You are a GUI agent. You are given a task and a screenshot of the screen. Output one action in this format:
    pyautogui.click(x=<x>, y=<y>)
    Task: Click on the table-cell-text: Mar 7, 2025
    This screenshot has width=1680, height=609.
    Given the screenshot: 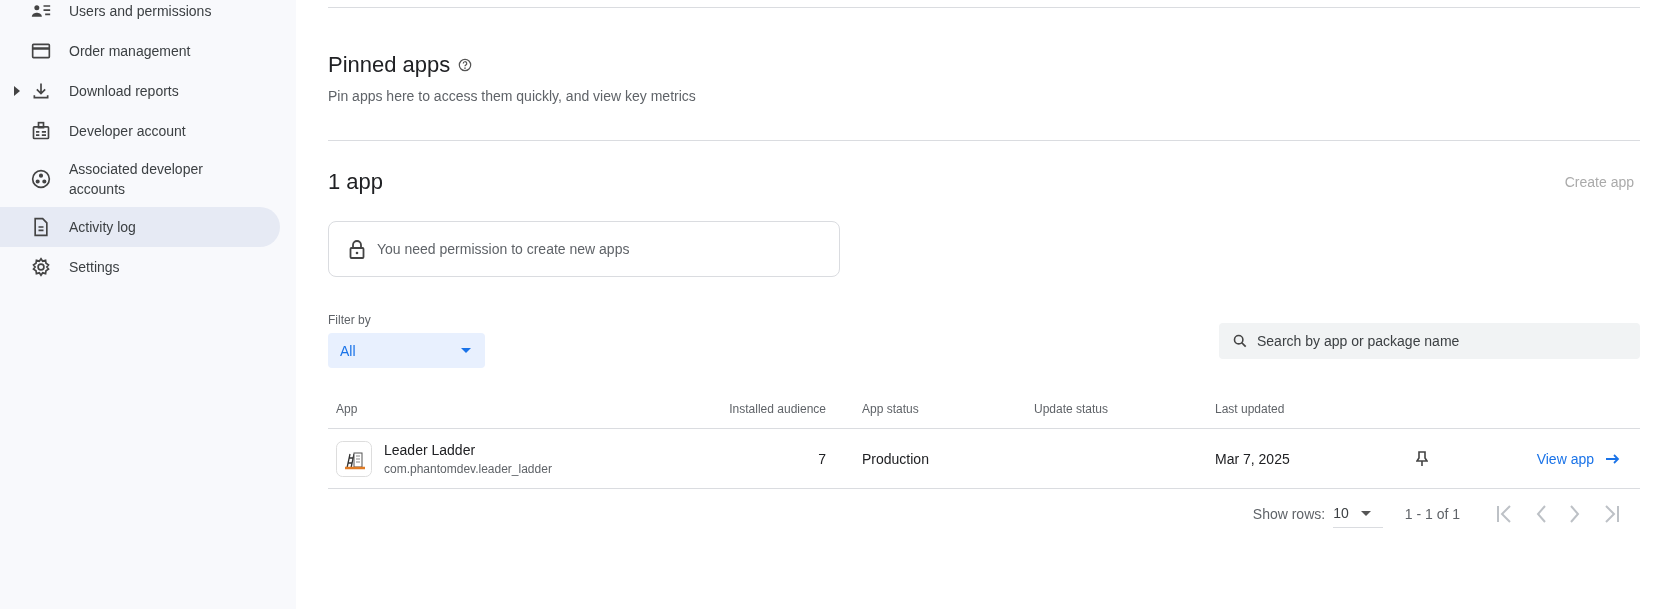 What is the action you would take?
    pyautogui.click(x=1252, y=458)
    